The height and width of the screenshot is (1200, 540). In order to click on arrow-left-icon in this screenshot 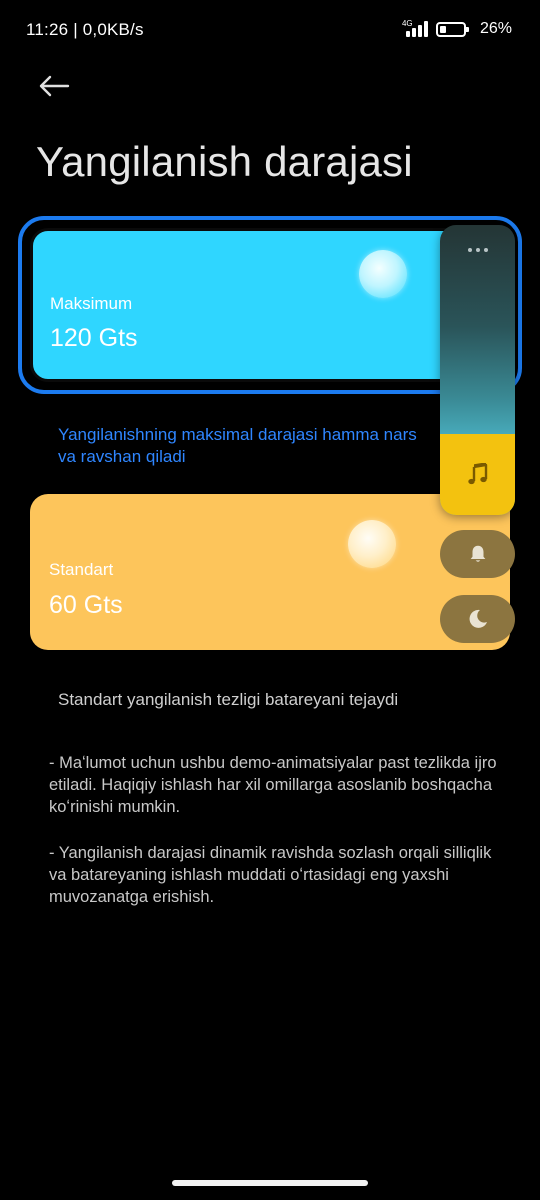, I will do `click(54, 86)`.